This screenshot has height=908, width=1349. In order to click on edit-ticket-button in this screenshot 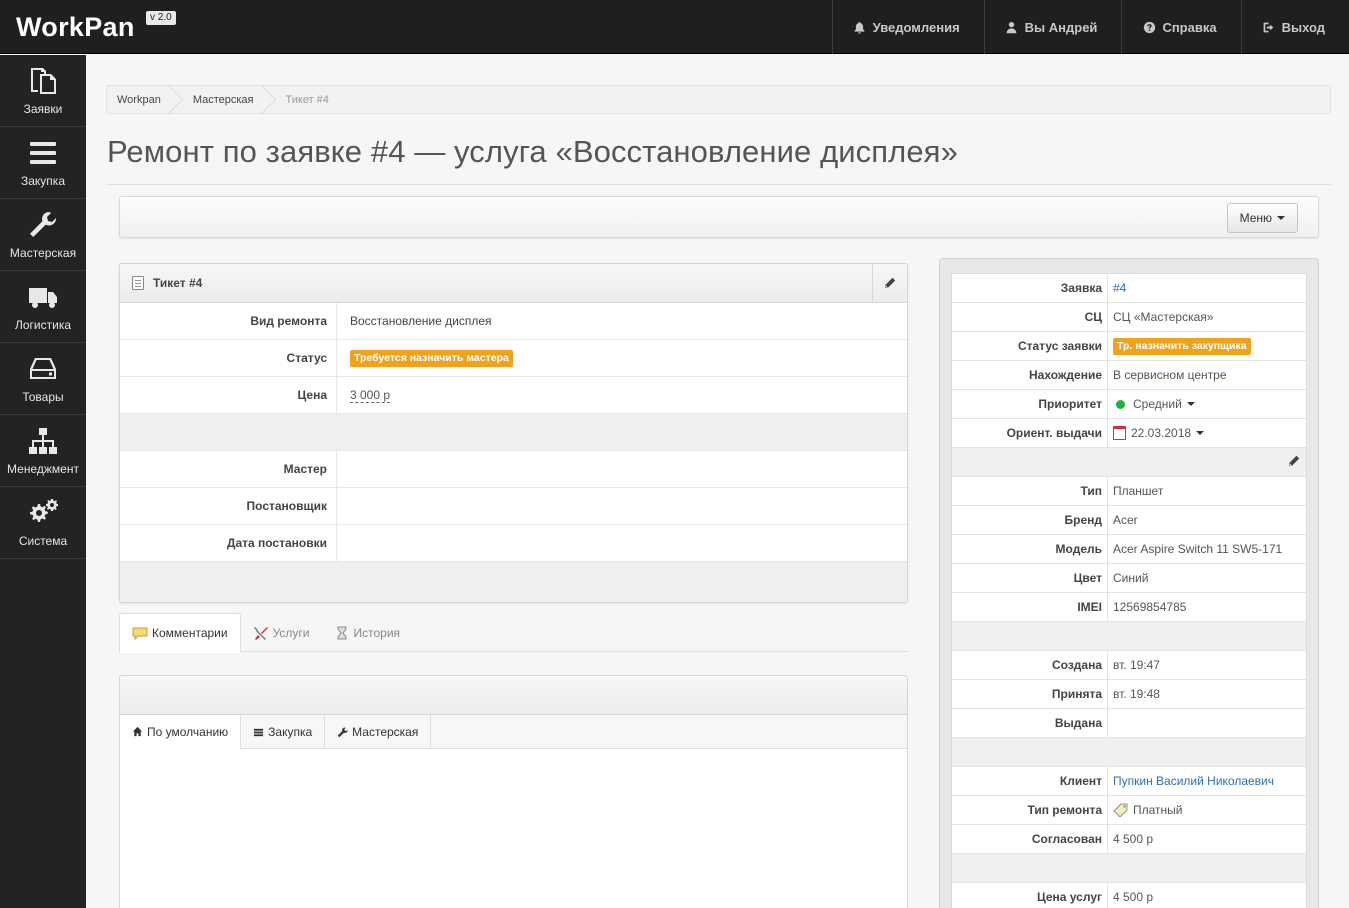, I will do `click(889, 283)`.